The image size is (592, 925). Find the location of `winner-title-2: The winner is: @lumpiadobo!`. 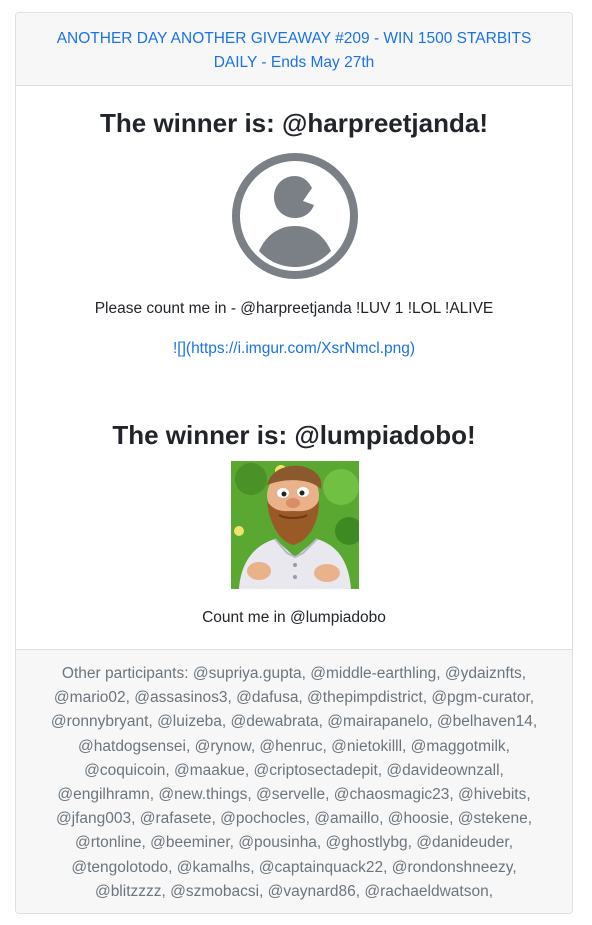

winner-title-2: The winner is: @lumpiadobo! is located at coordinates (294, 435).